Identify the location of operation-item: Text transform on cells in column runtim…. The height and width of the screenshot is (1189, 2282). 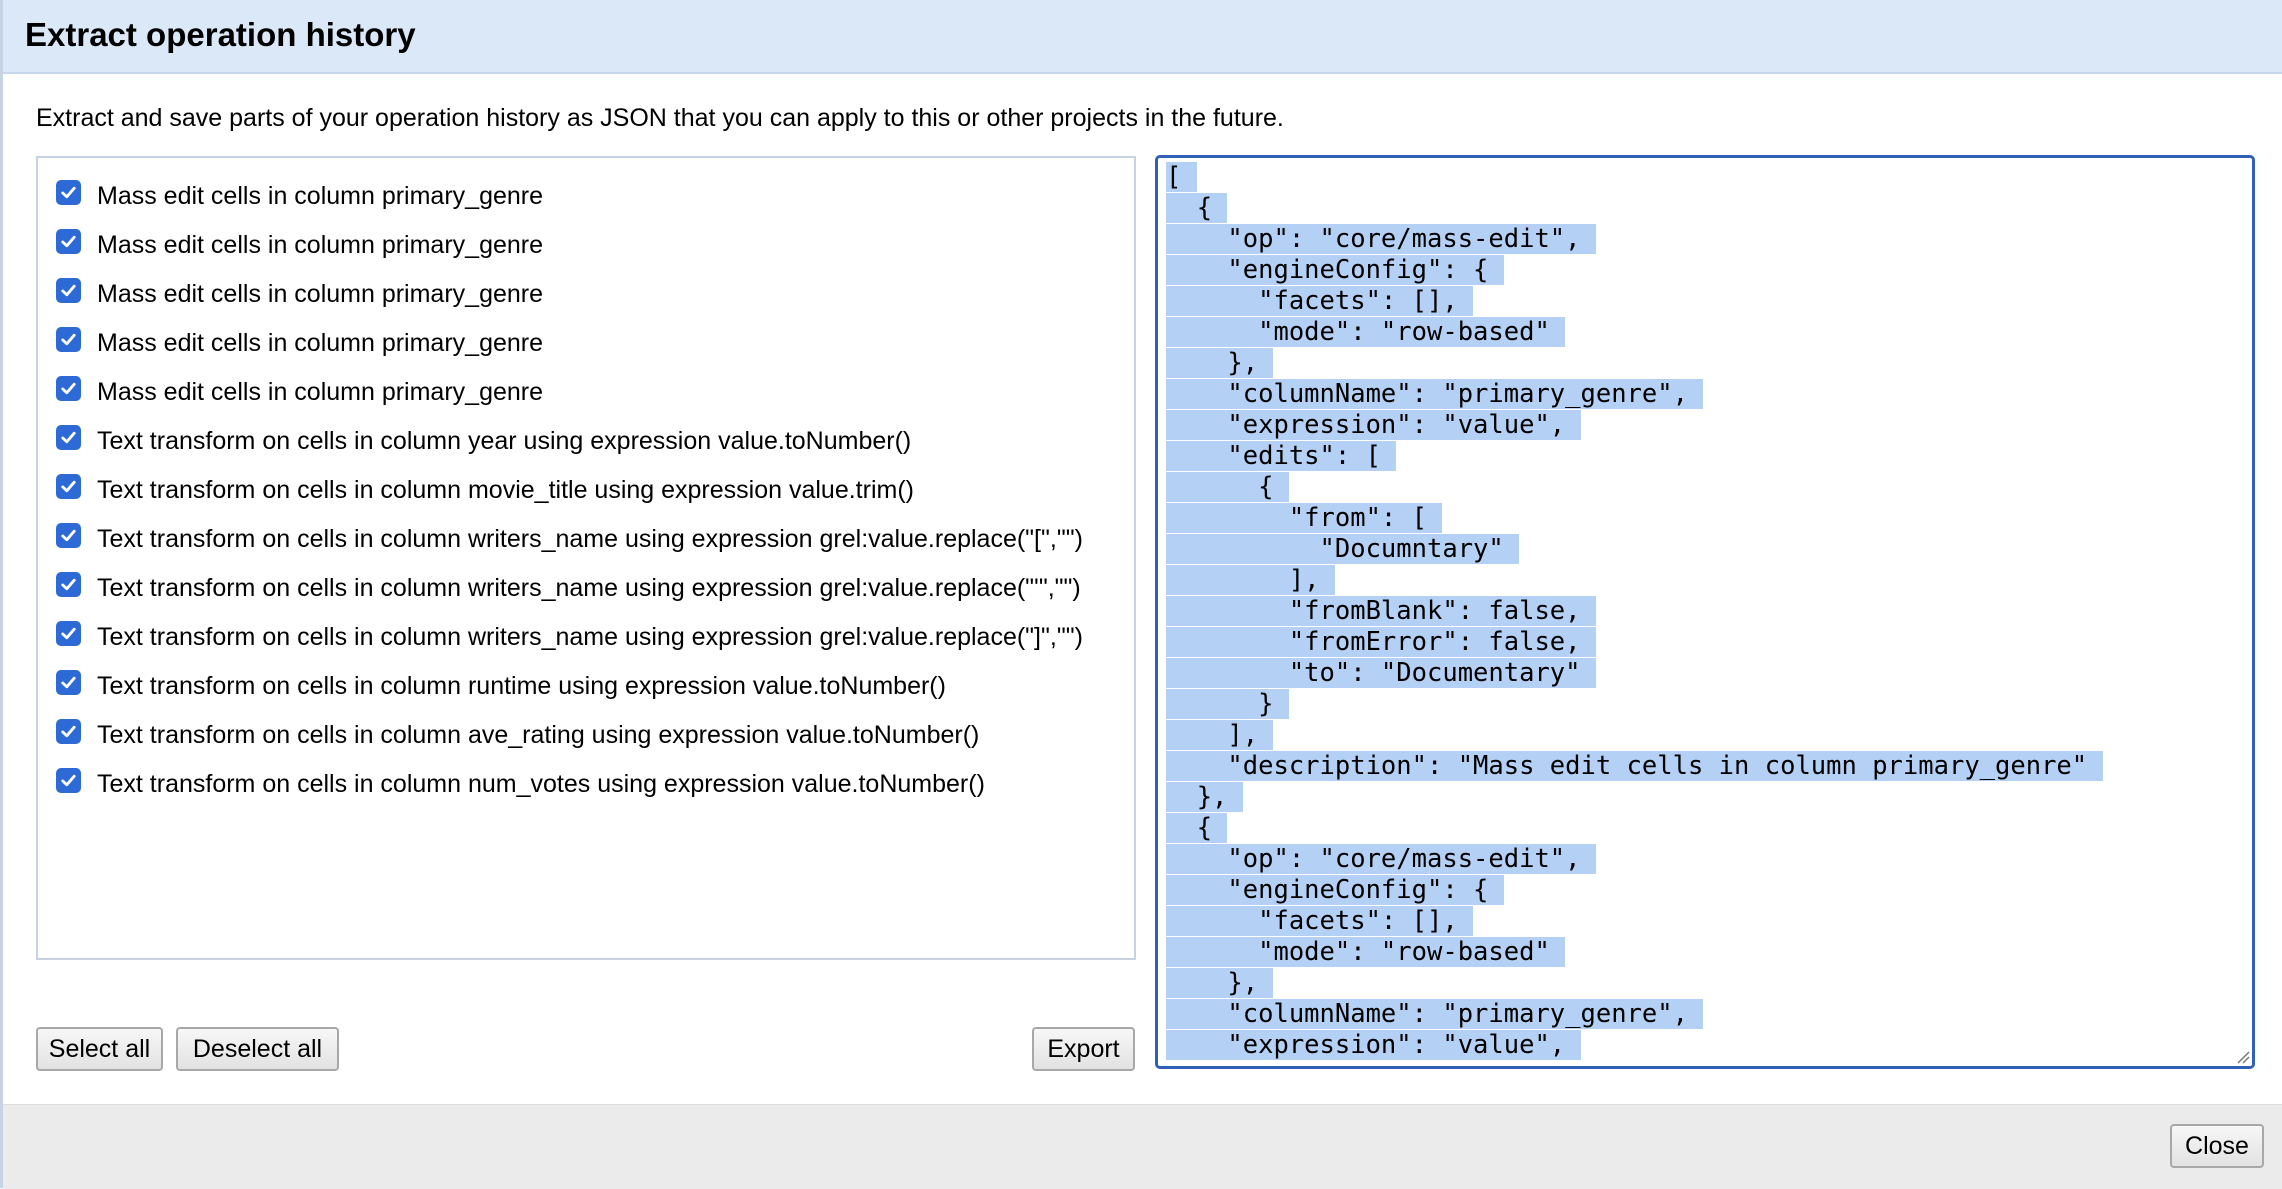
(586, 686).